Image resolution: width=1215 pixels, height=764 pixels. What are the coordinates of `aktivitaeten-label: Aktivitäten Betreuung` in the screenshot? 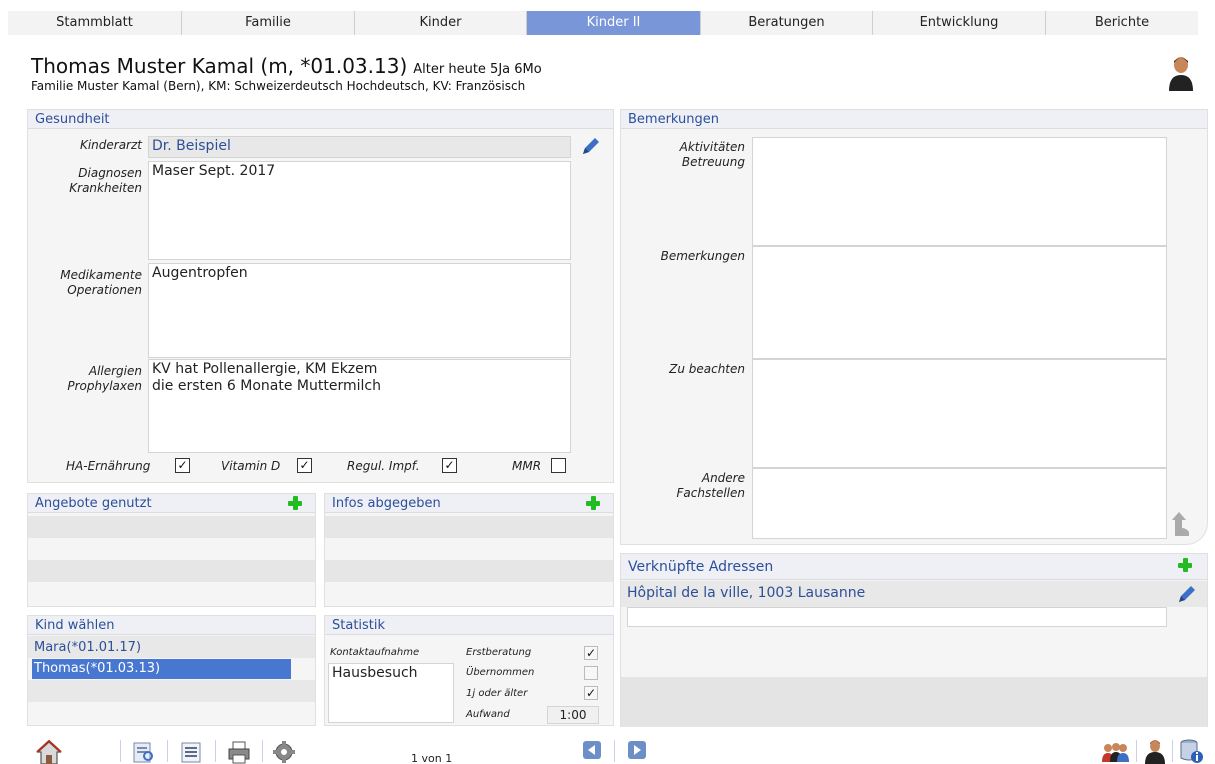 It's located at (712, 154).